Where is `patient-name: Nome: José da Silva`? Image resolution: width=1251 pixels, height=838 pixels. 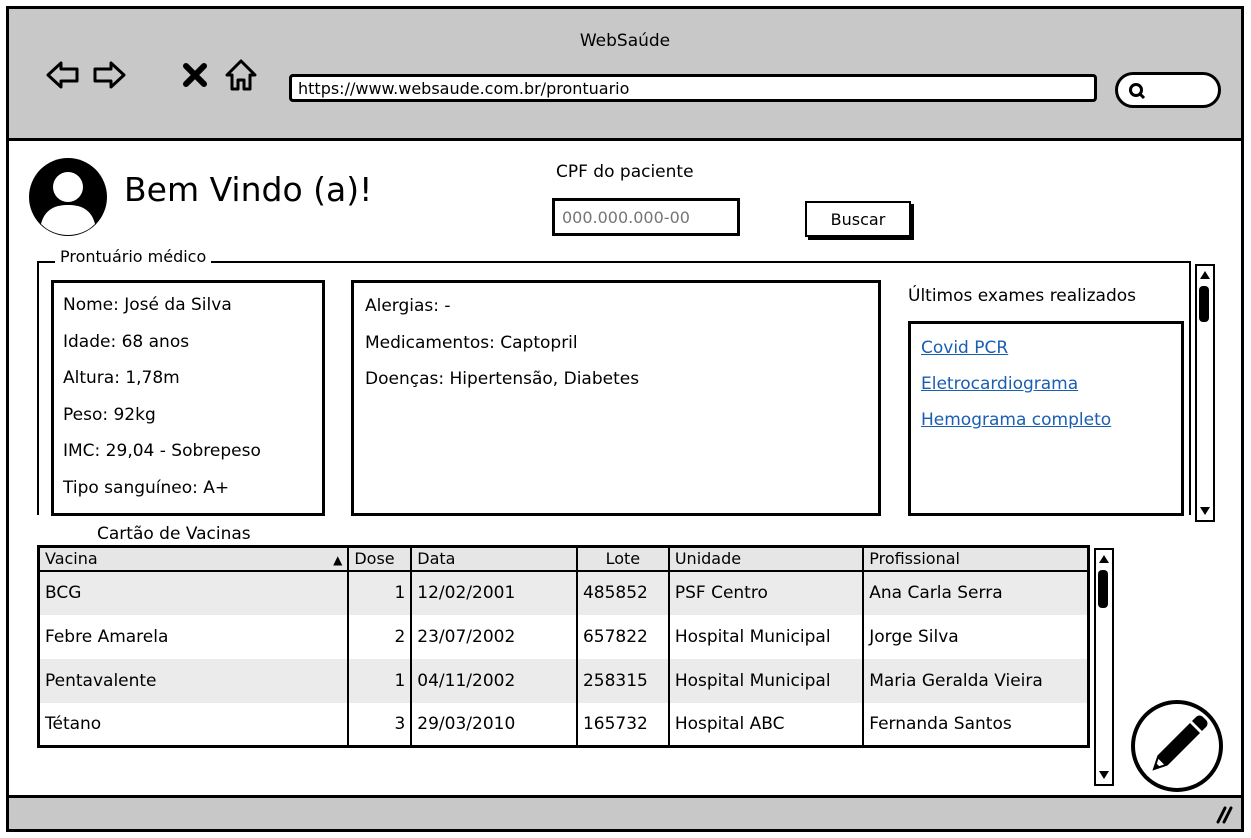 patient-name: Nome: José da Silva is located at coordinates (147, 305).